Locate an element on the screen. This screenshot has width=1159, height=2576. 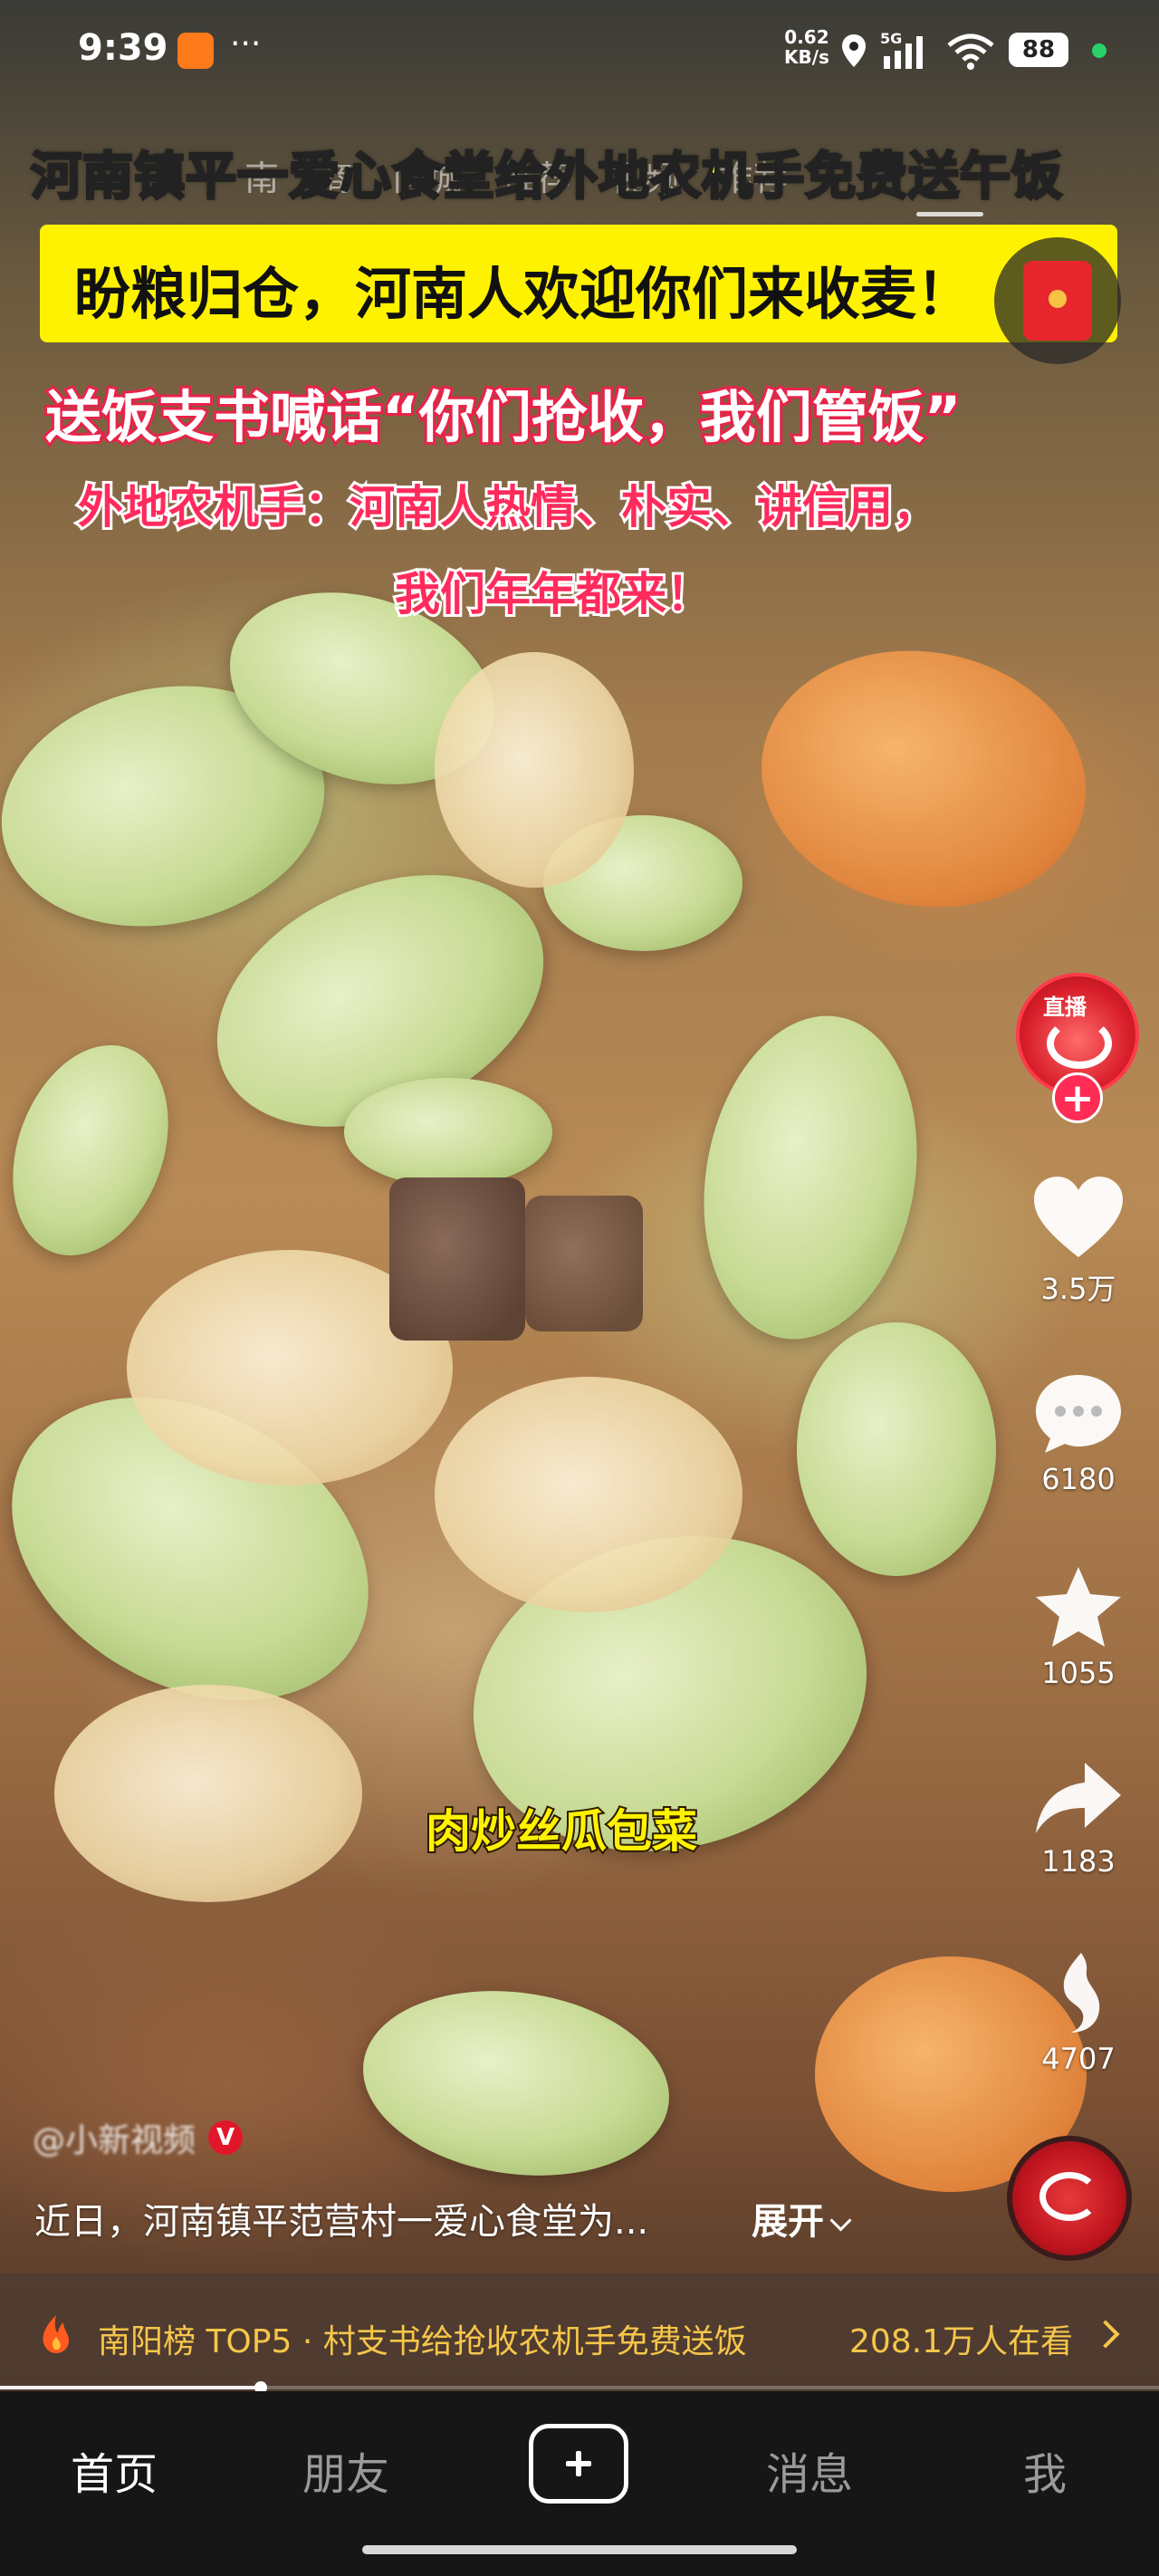
privacy-indicator-dot is located at coordinates (1099, 50).